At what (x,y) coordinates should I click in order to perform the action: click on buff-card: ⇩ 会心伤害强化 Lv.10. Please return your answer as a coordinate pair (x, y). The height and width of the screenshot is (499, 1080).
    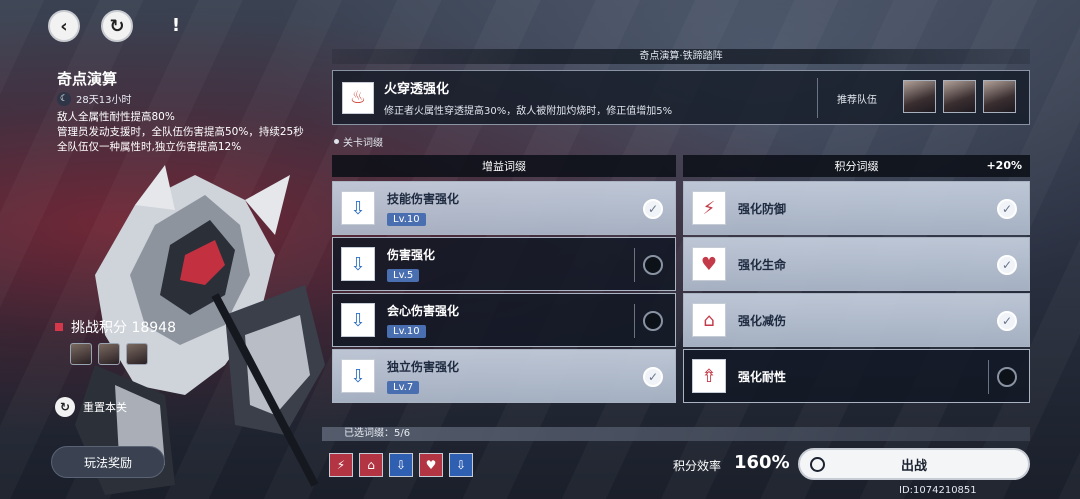
    Looking at the image, I should click on (504, 320).